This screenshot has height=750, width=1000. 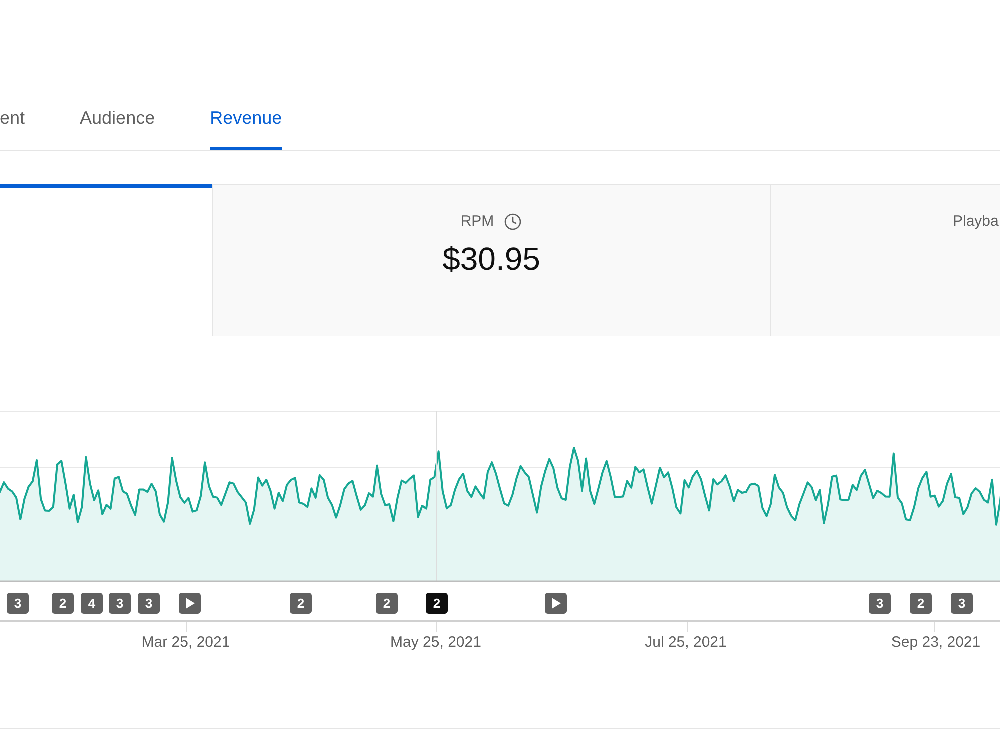 What do you see at coordinates (436, 643) in the screenshot?
I see `date-axis-label: May 25, 2021` at bounding box center [436, 643].